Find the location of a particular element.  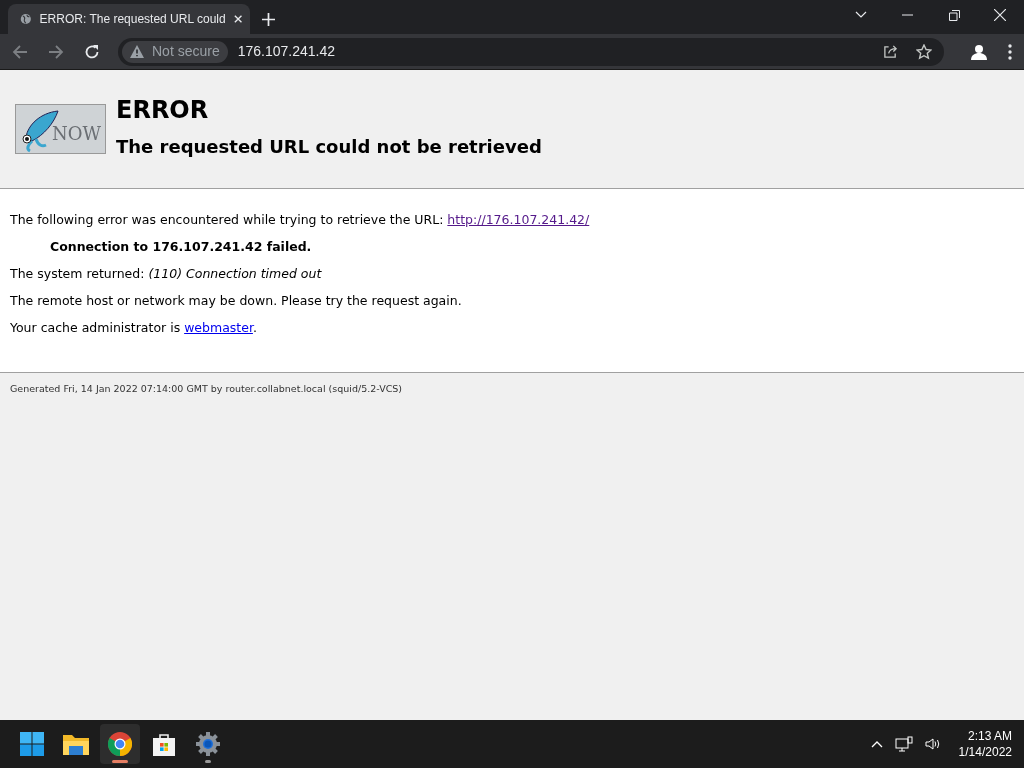

clock: 2:13 AM 1/14/2022 is located at coordinates (985, 744).